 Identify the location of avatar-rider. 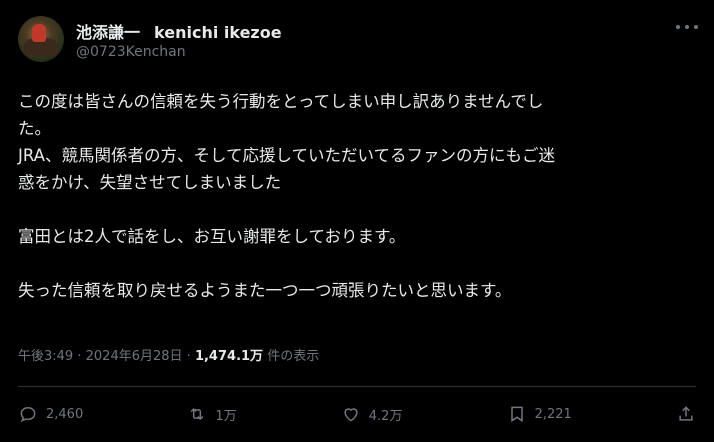
(39, 33).